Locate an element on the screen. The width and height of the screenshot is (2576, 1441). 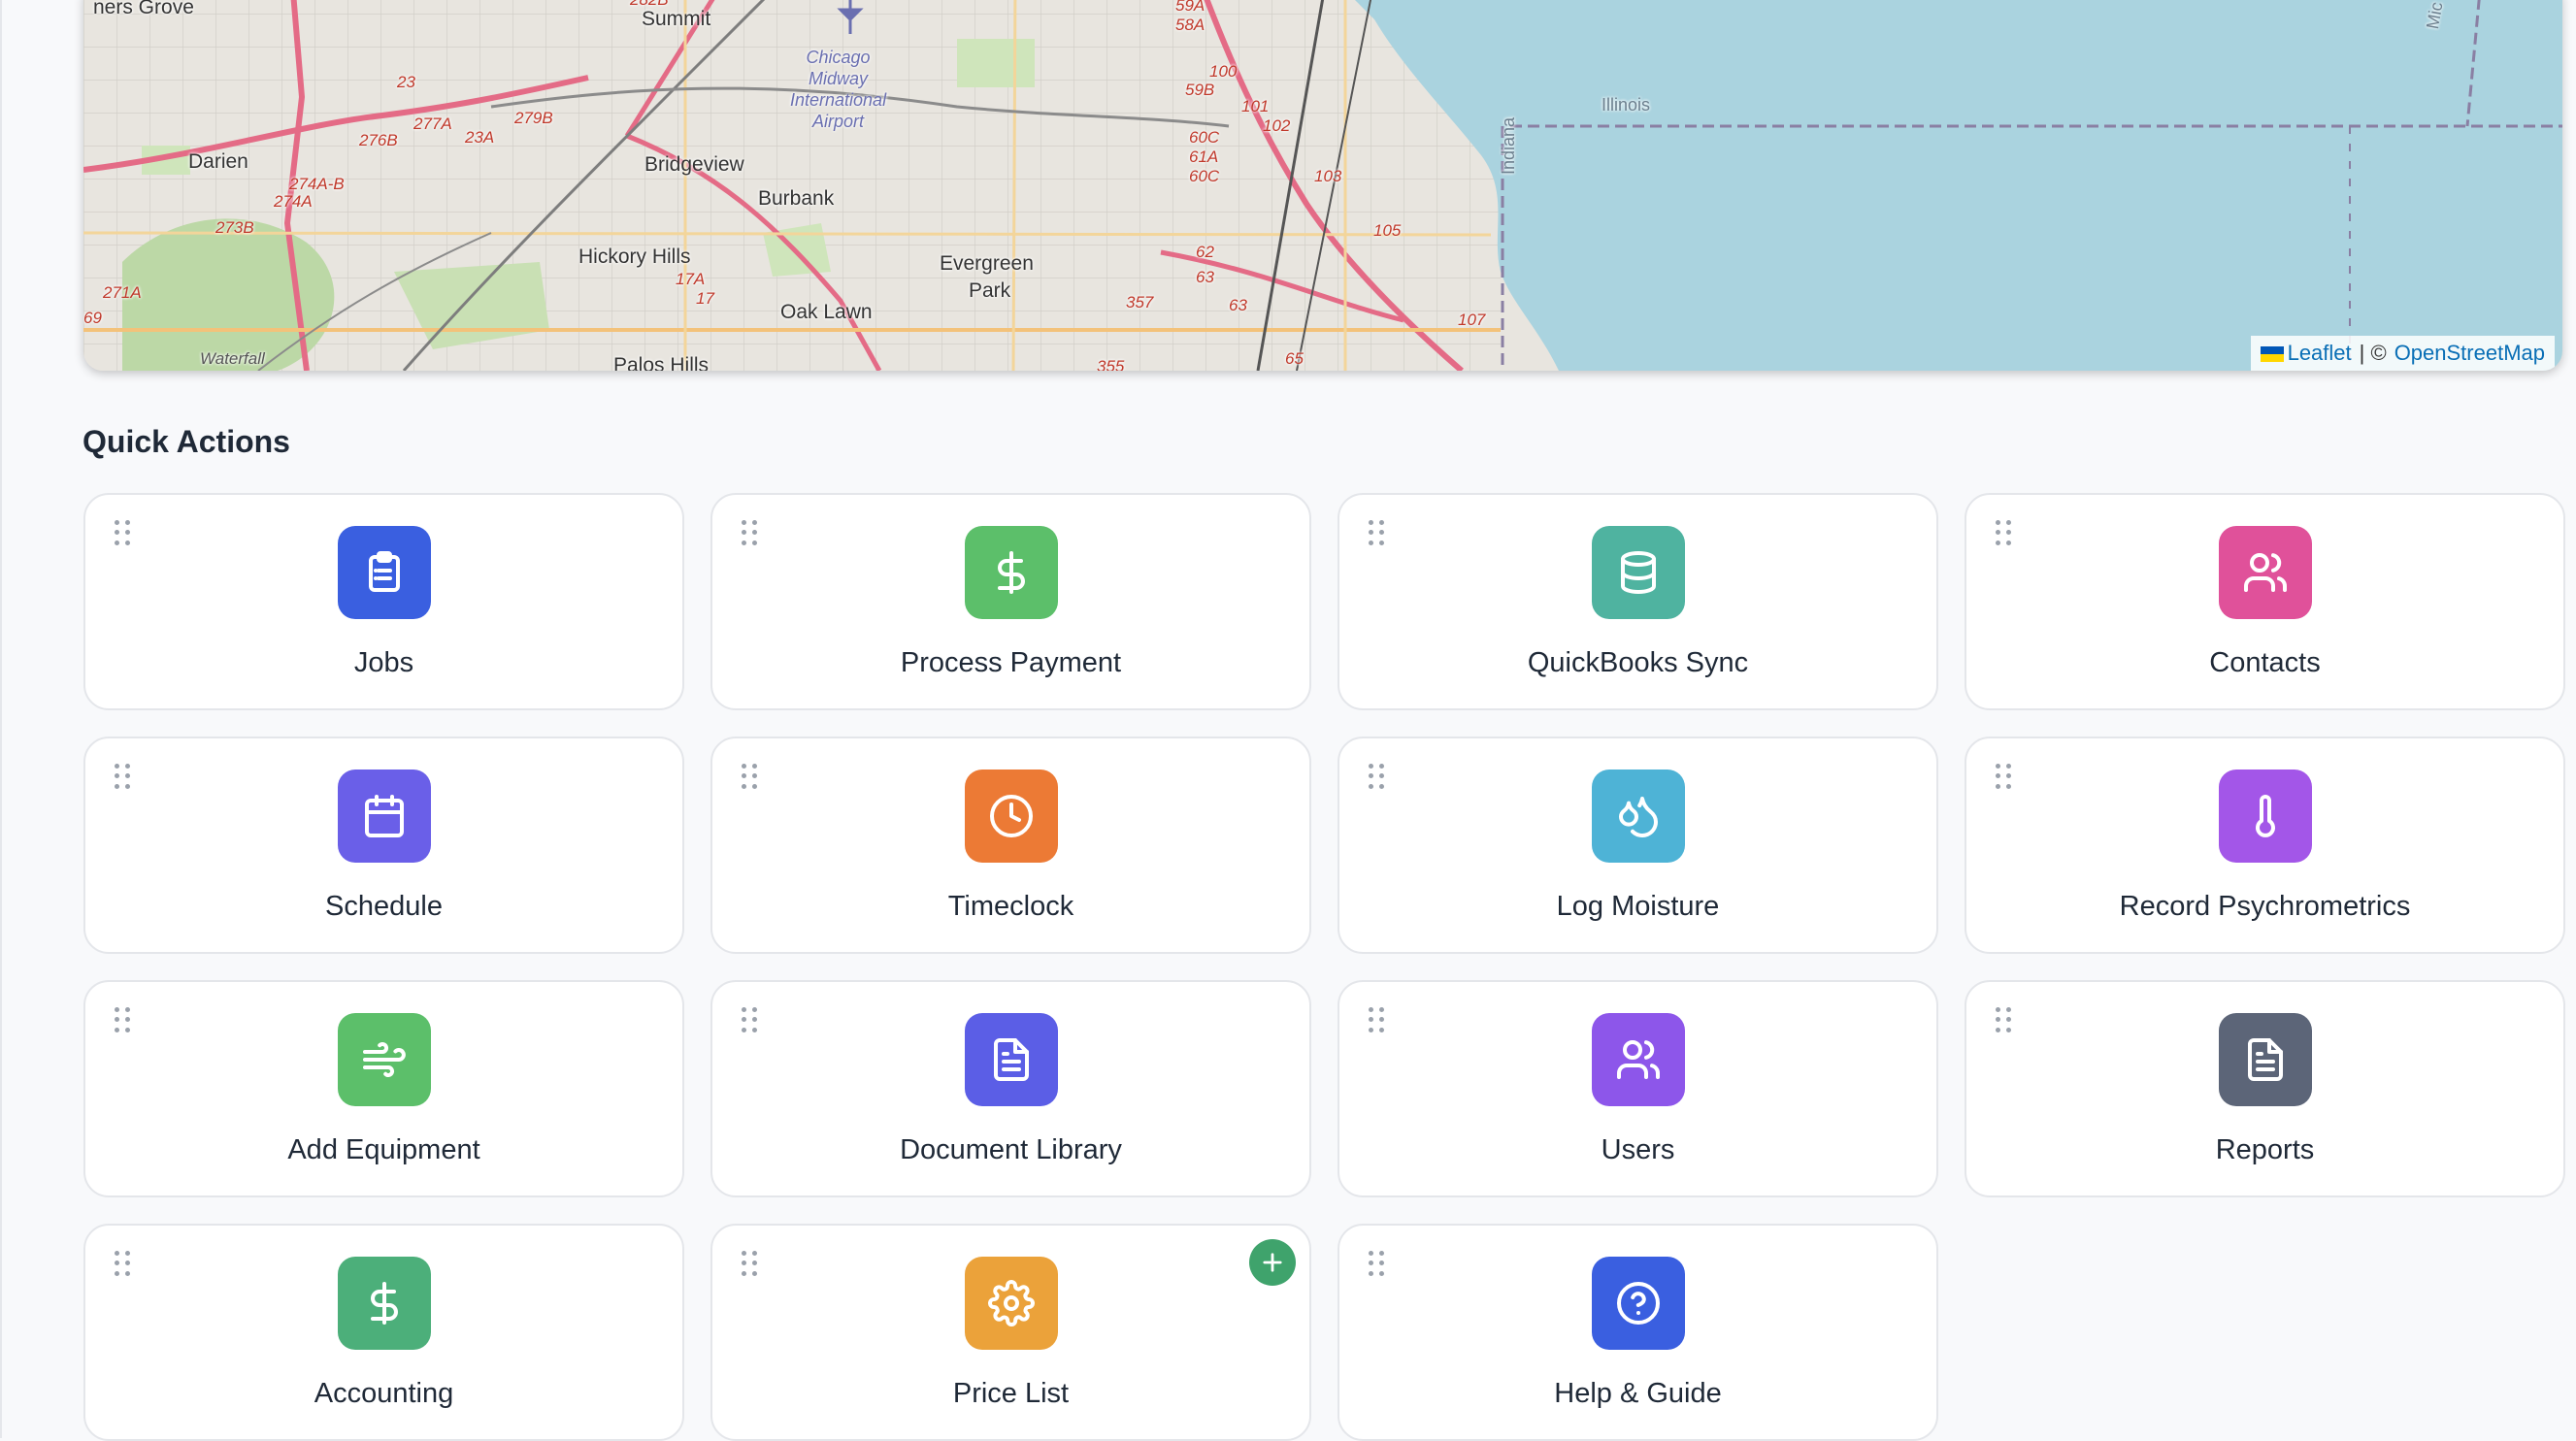
quick-action-contacts: Contacts is located at coordinates (2265, 601).